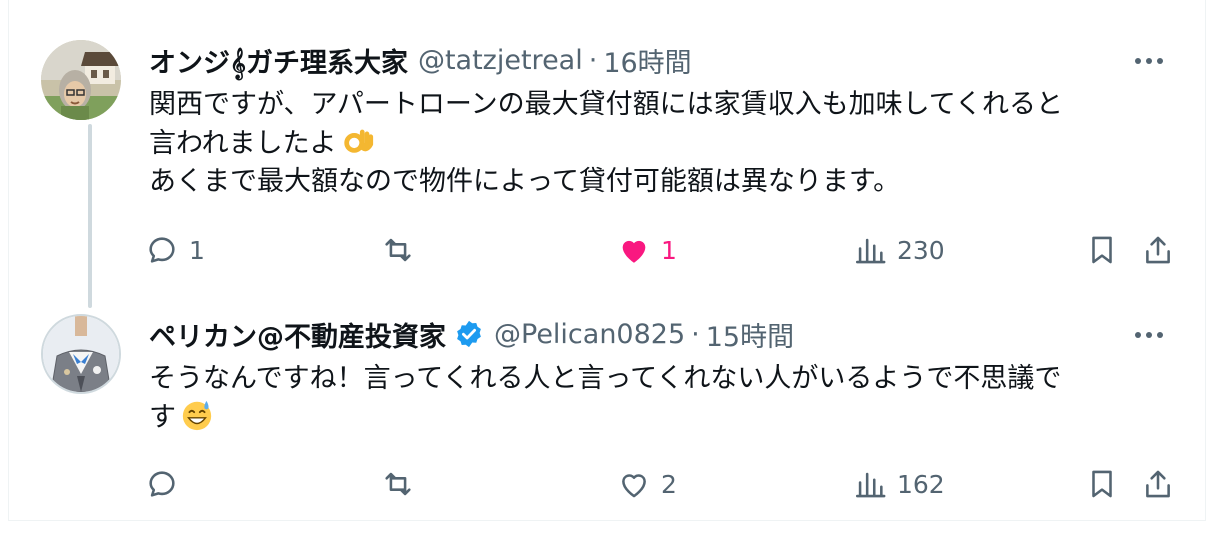  Describe the element at coordinates (278, 60) in the screenshot. I see `display-name: オンジ𝄞ガチ理系大家` at that location.